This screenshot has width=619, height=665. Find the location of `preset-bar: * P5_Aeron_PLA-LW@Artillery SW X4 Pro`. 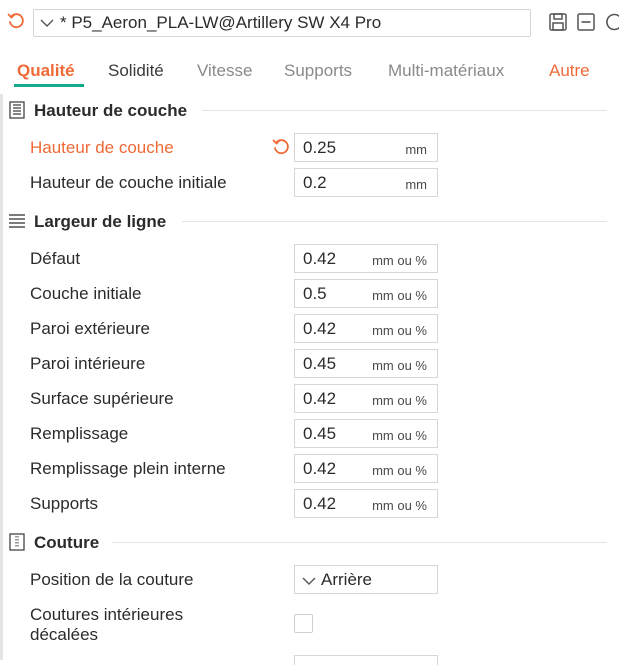

preset-bar: * P5_Aeron_PLA-LW@Artillery SW X4 Pro is located at coordinates (309, 23).